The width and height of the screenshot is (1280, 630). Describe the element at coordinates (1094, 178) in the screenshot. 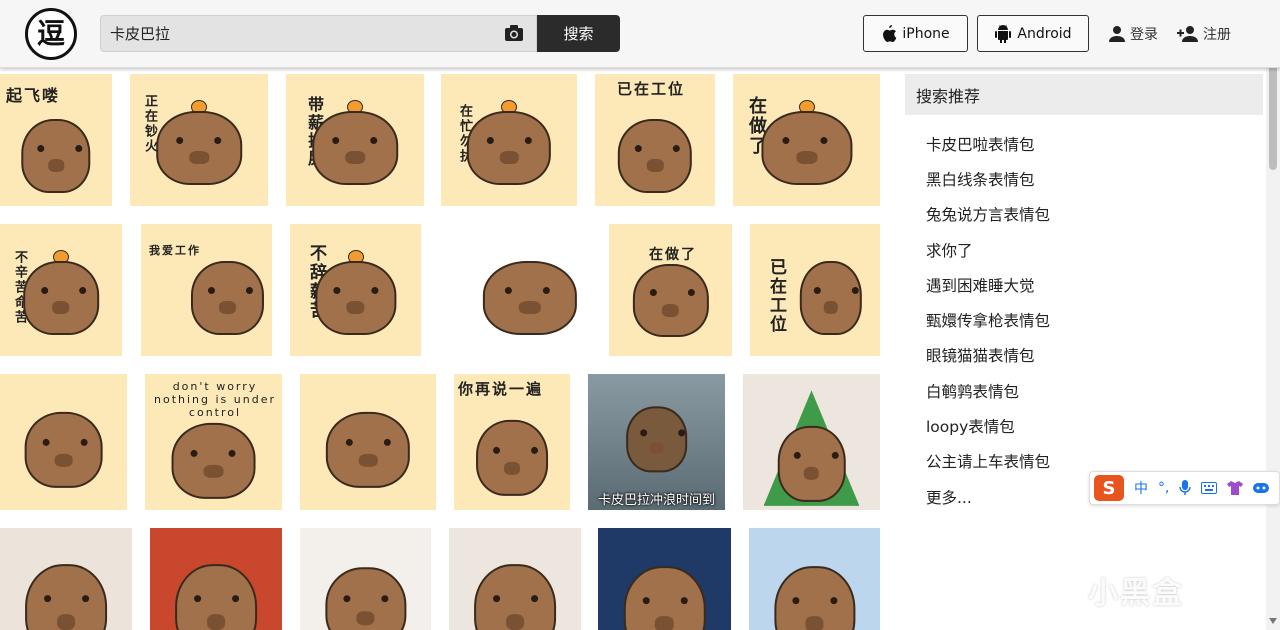

I see `suggestion-item: 黑白线条表情包` at that location.